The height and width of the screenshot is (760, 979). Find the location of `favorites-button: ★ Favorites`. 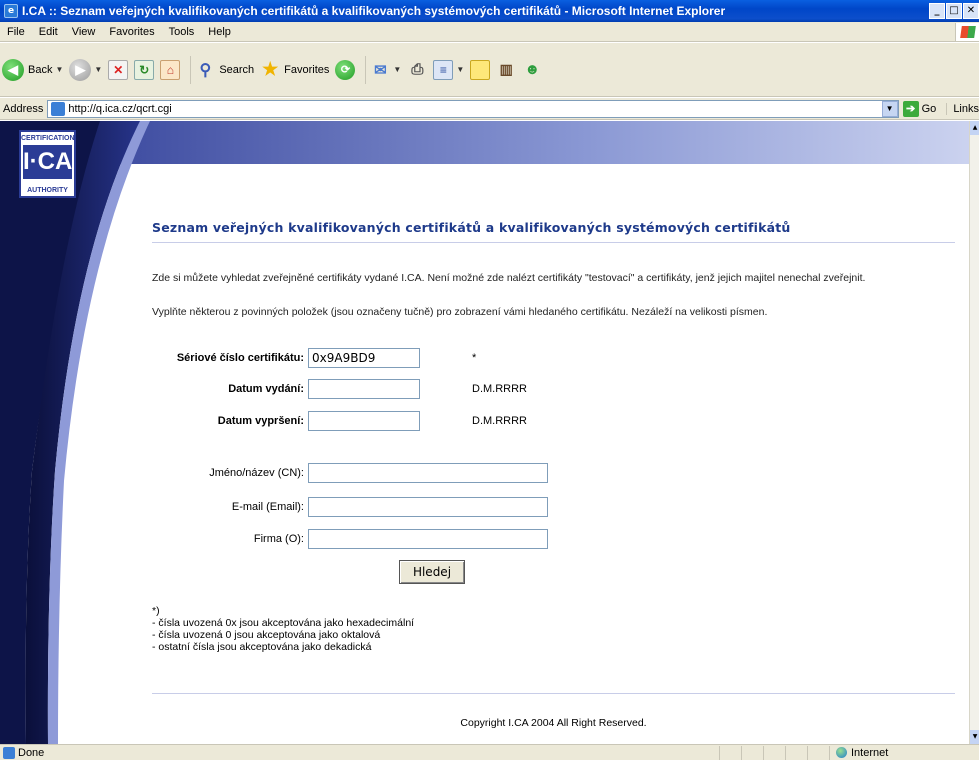

favorites-button: ★ Favorites is located at coordinates (295, 69).